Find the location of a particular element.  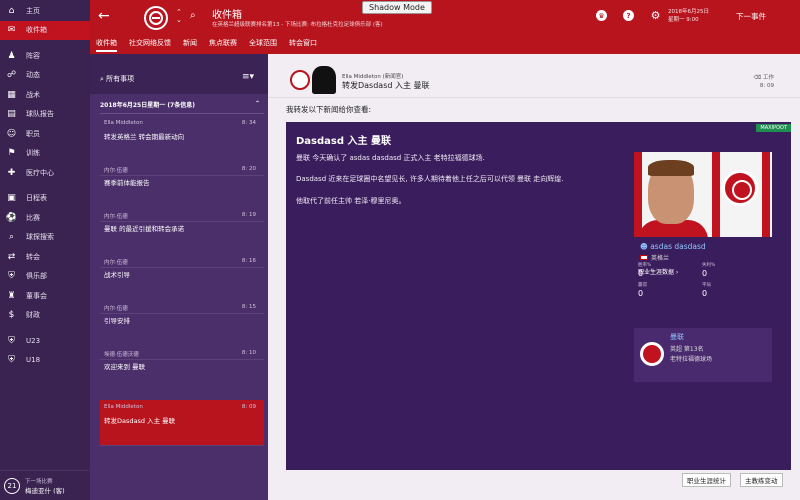

back-arrow-icon: ← is located at coordinates (104, 16).